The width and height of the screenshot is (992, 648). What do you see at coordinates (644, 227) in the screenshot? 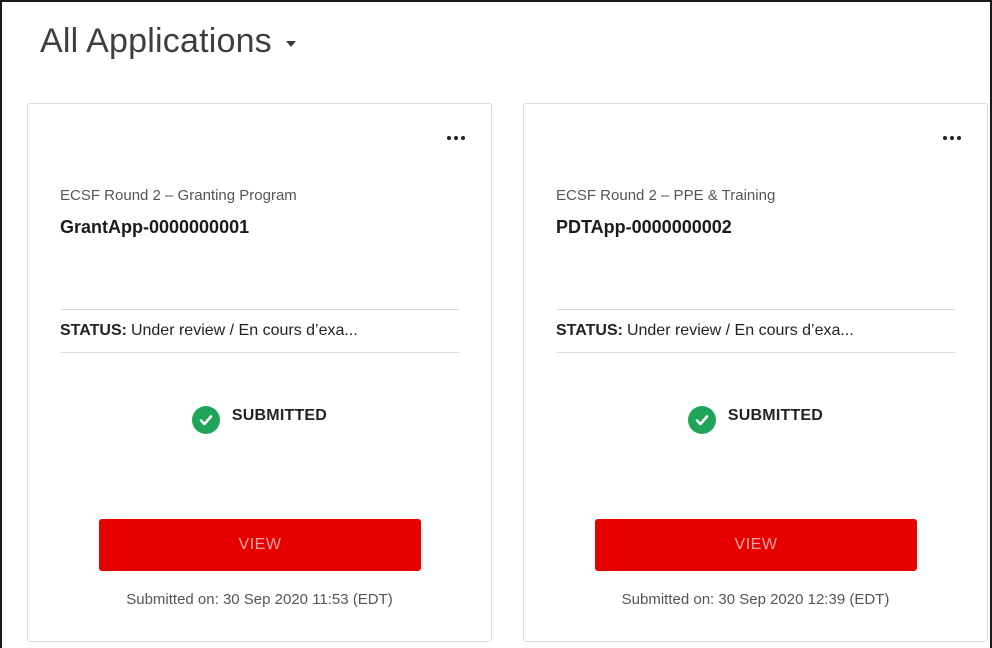
I see `application-id: PDTApp-0000000002` at bounding box center [644, 227].